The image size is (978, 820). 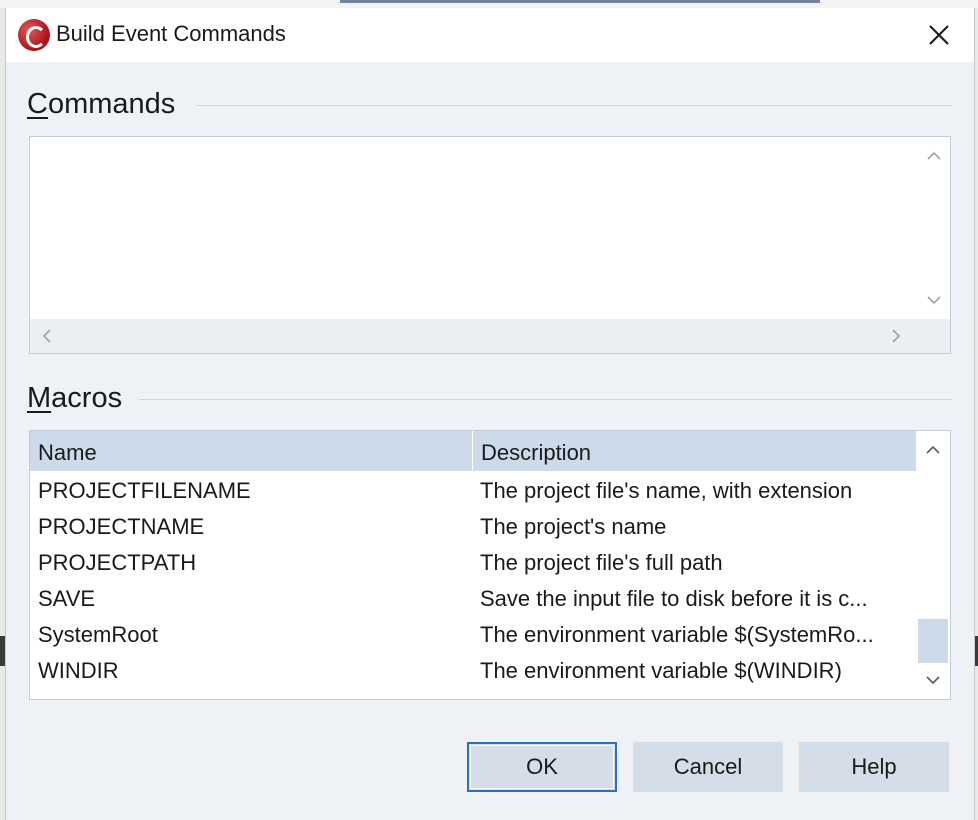 What do you see at coordinates (75, 398) in the screenshot?
I see `macros-section-label: Macros` at bounding box center [75, 398].